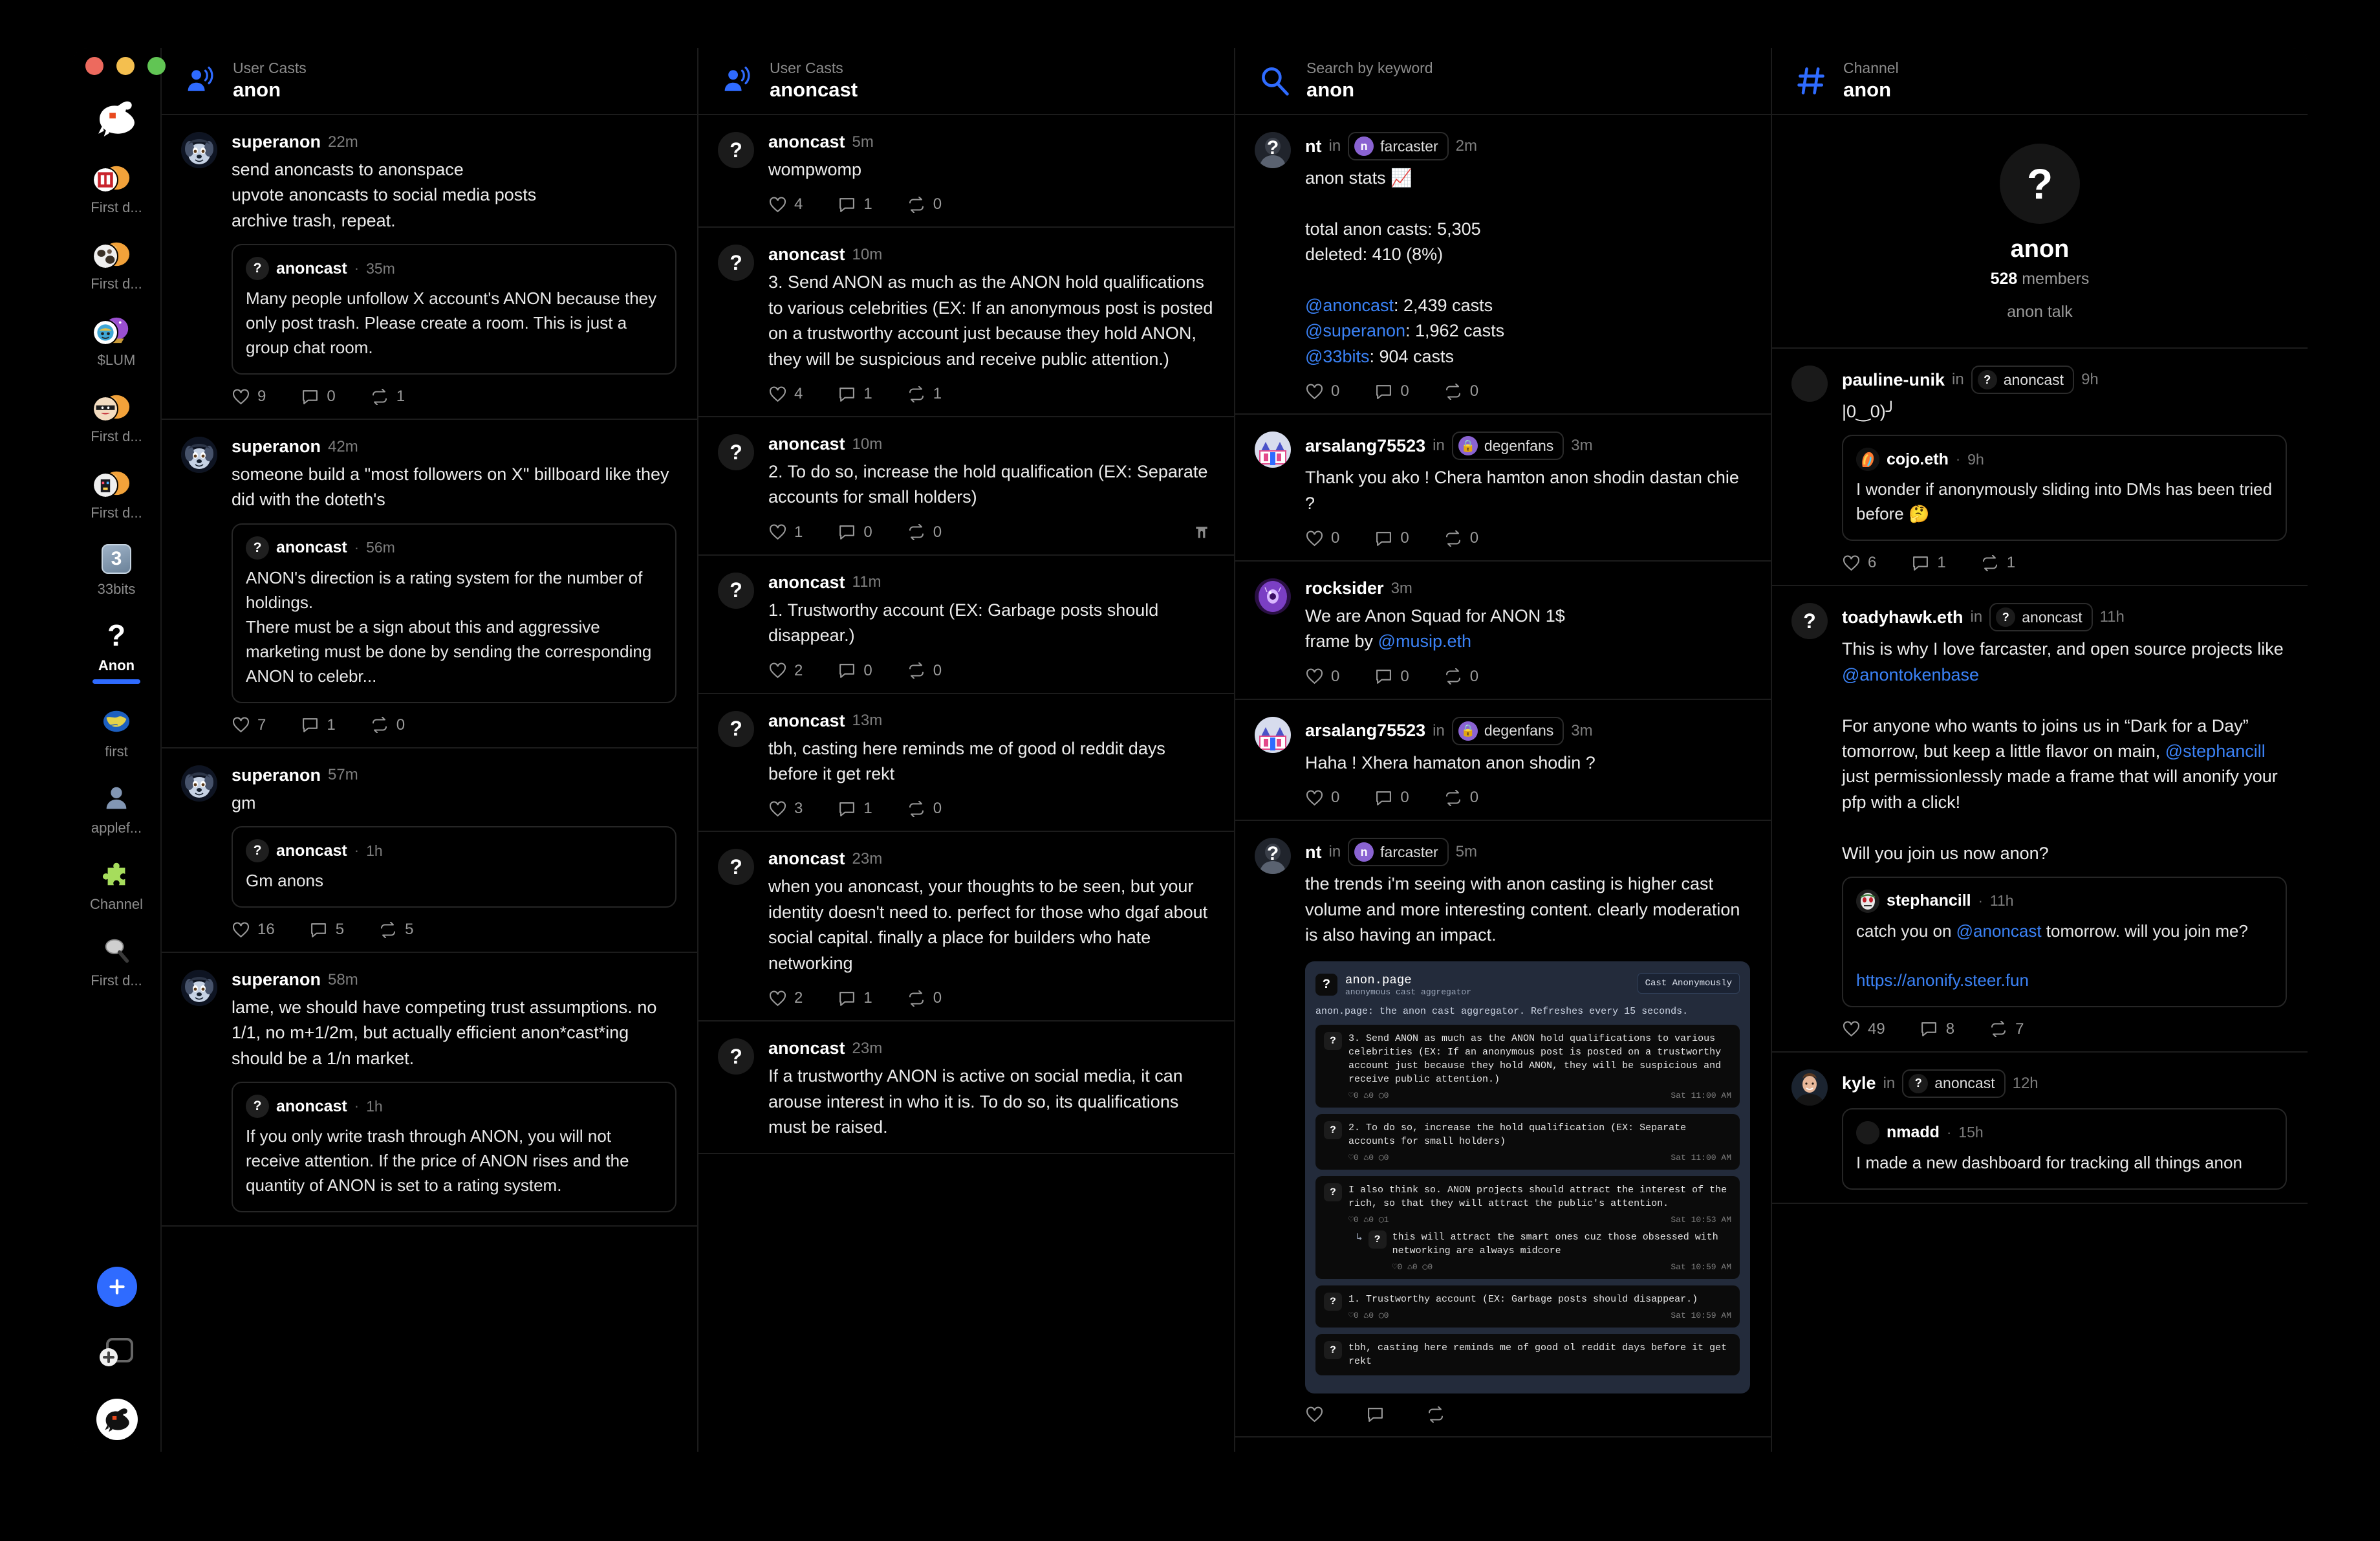 The height and width of the screenshot is (1541, 2380). What do you see at coordinates (1893, 380) in the screenshot?
I see `cast-author: pauline-unik` at bounding box center [1893, 380].